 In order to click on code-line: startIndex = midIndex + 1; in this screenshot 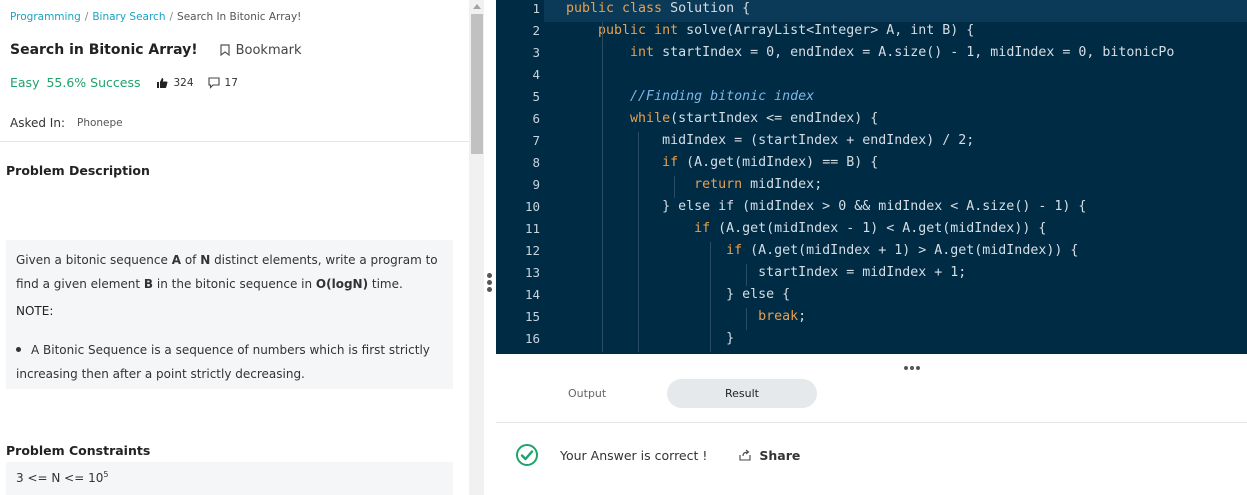, I will do `click(766, 272)`.